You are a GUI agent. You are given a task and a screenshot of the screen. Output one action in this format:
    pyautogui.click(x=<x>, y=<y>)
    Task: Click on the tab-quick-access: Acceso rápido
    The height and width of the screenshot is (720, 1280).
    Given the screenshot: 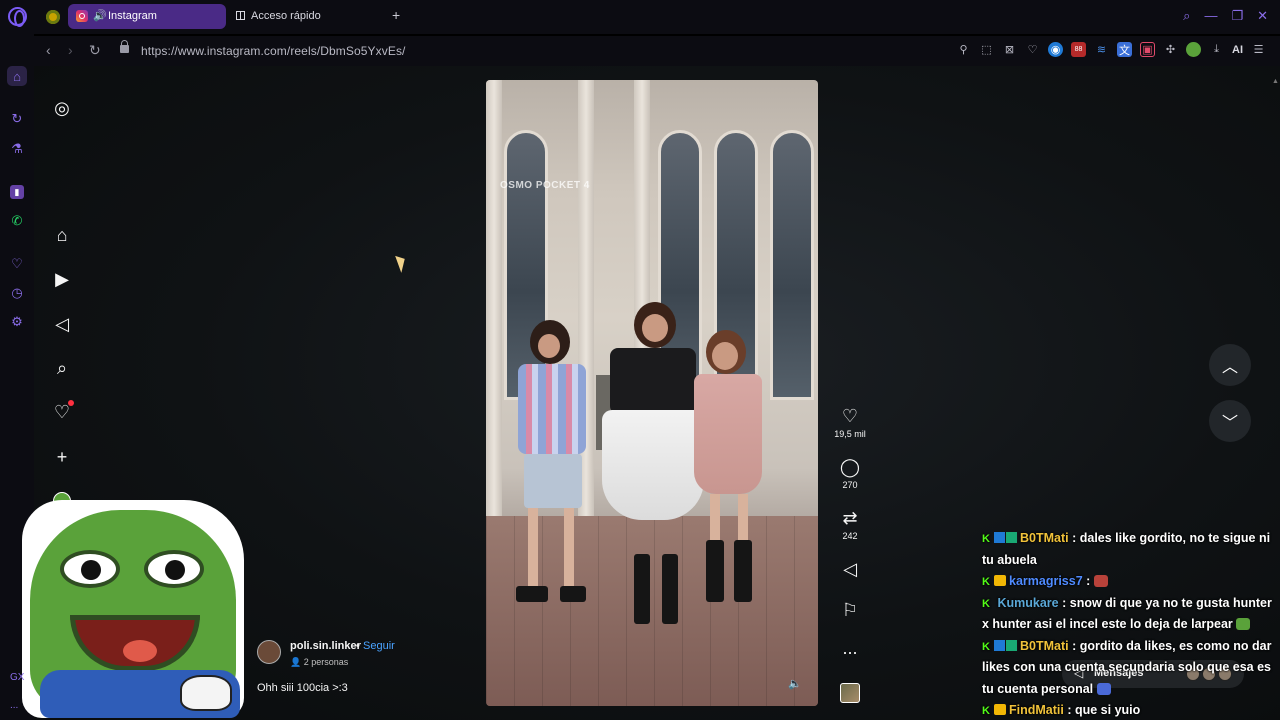 What is the action you would take?
    pyautogui.click(x=278, y=16)
    